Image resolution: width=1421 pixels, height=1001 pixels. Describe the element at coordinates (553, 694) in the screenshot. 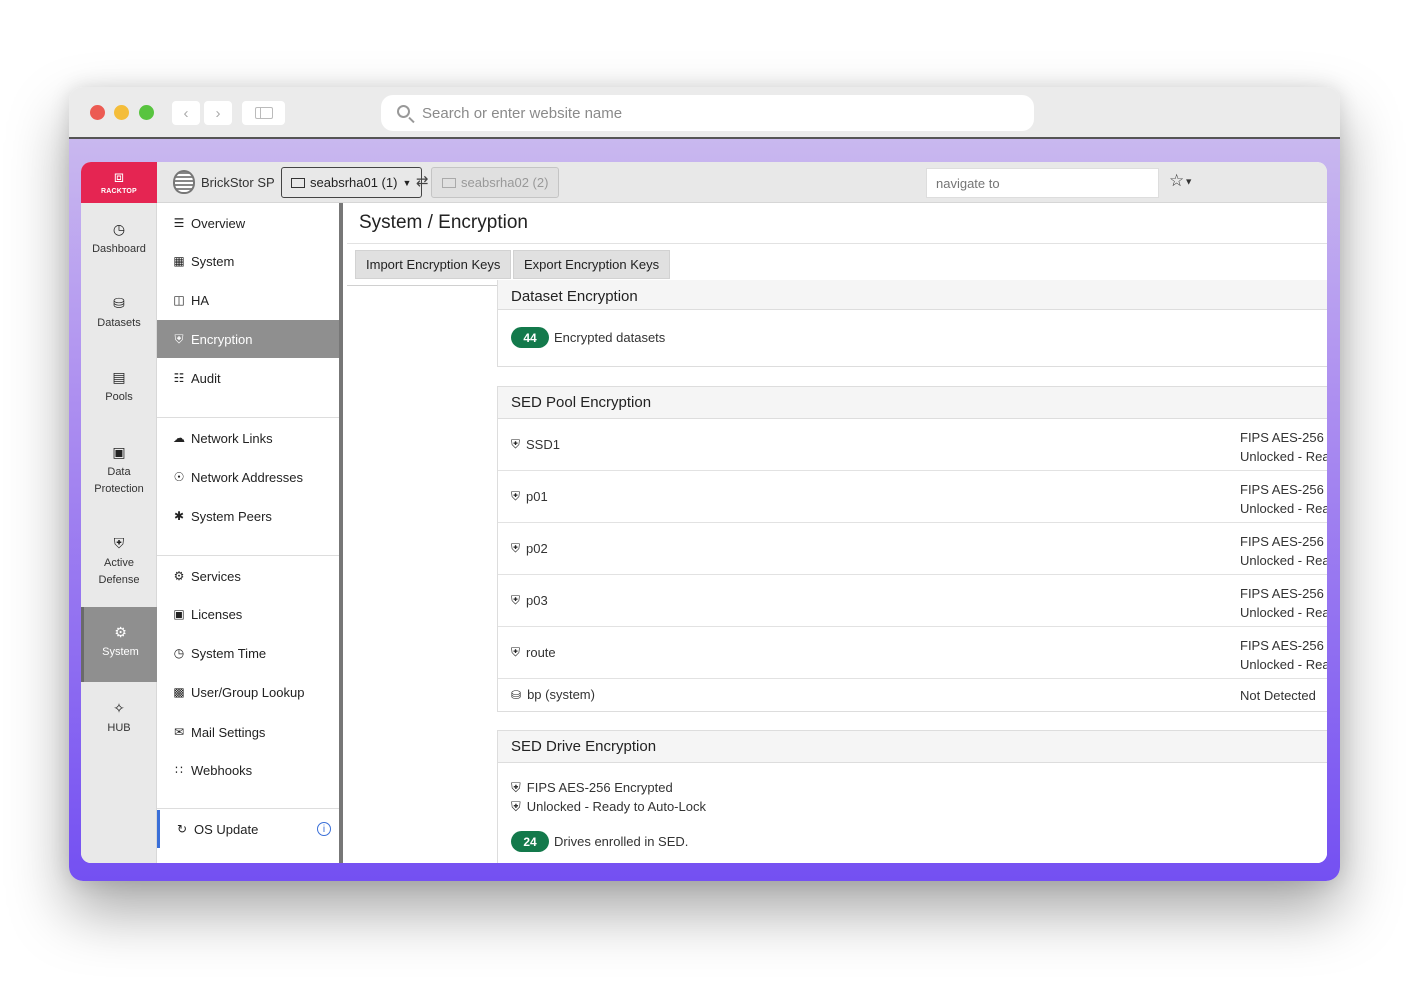

I see `pool-name: ⛁ bp (system)` at that location.